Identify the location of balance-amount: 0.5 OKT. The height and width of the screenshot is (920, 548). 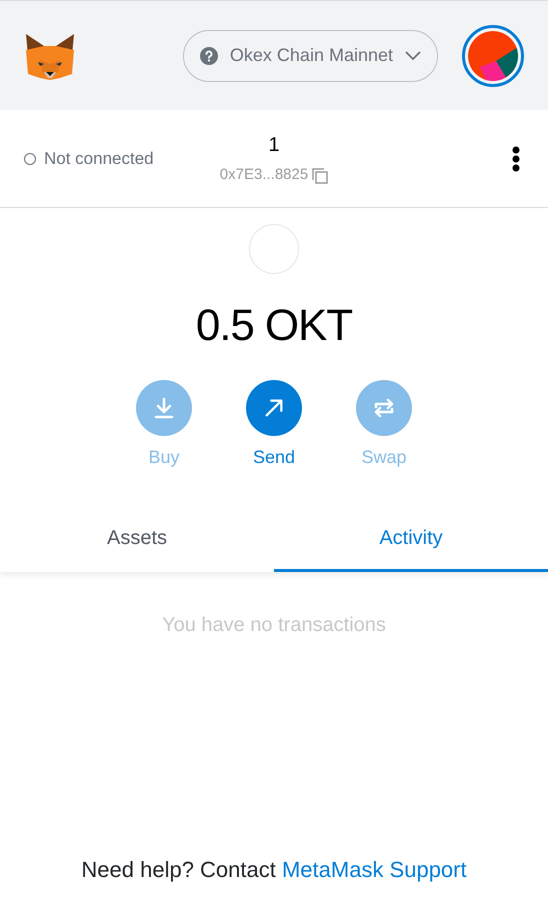
(274, 326).